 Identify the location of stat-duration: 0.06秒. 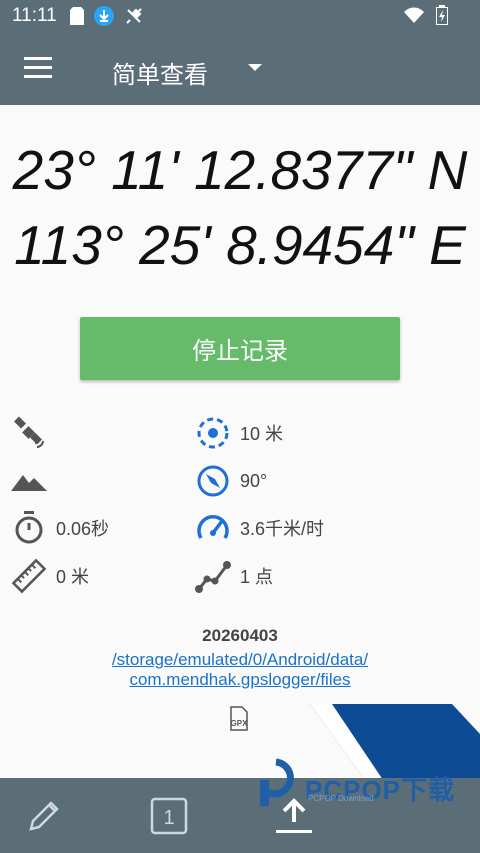
(59, 528).